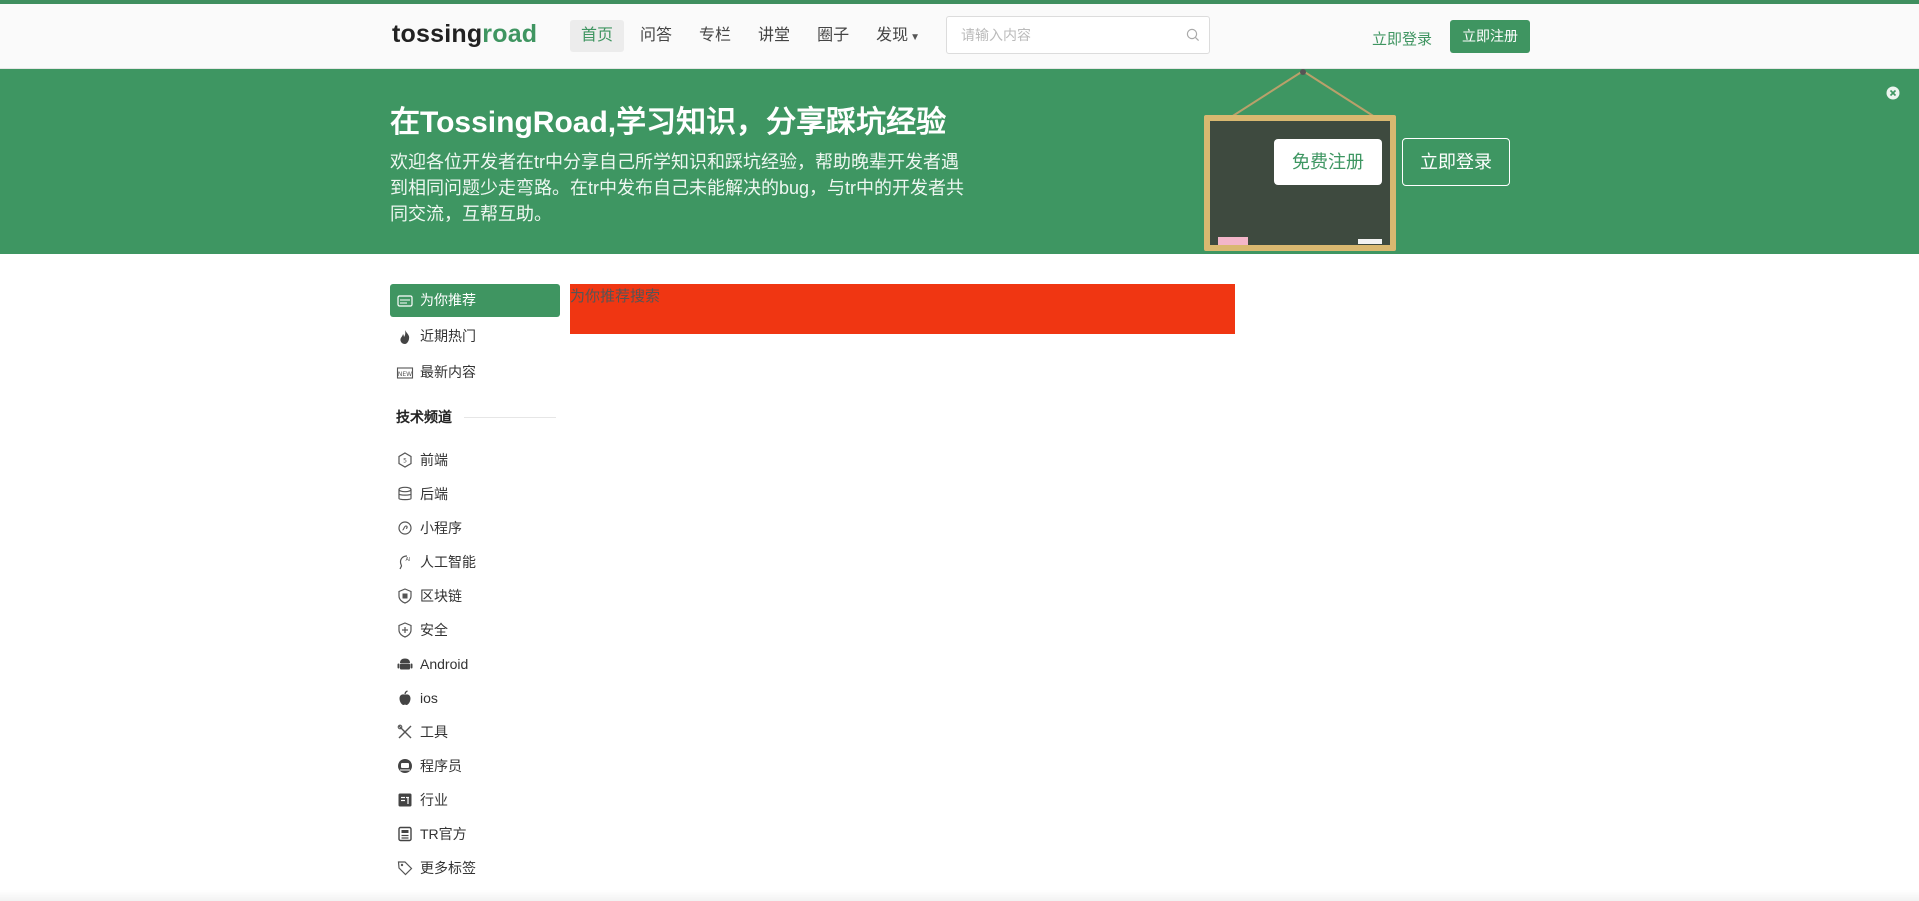 The image size is (1919, 901). Describe the element at coordinates (1071, 35) in the screenshot. I see `search-input` at that location.